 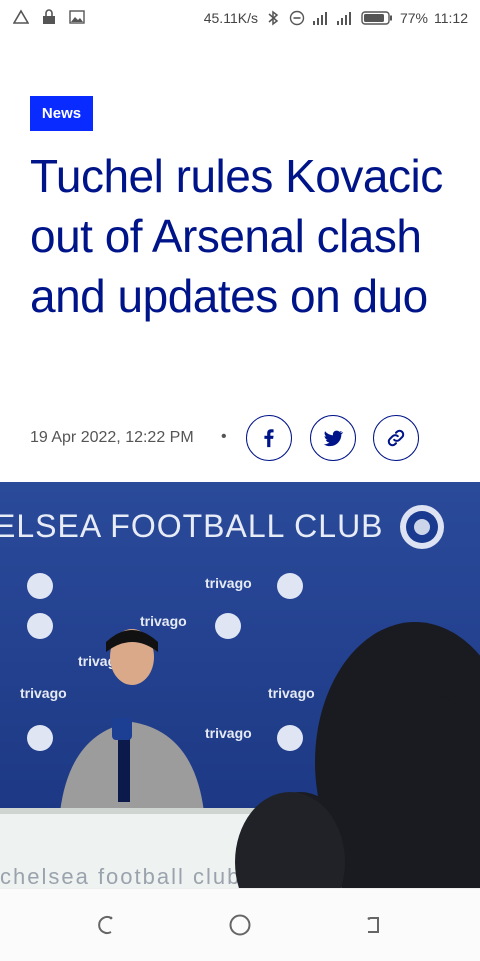 I want to click on clock: 11:12, so click(x=451, y=18).